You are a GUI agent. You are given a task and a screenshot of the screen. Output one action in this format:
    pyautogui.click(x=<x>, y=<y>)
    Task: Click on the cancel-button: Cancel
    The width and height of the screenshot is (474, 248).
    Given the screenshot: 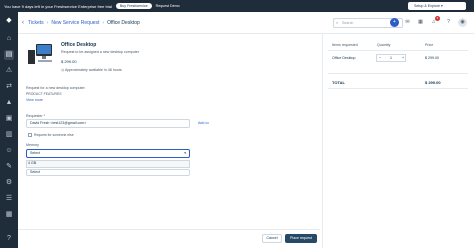 What is the action you would take?
    pyautogui.click(x=272, y=238)
    